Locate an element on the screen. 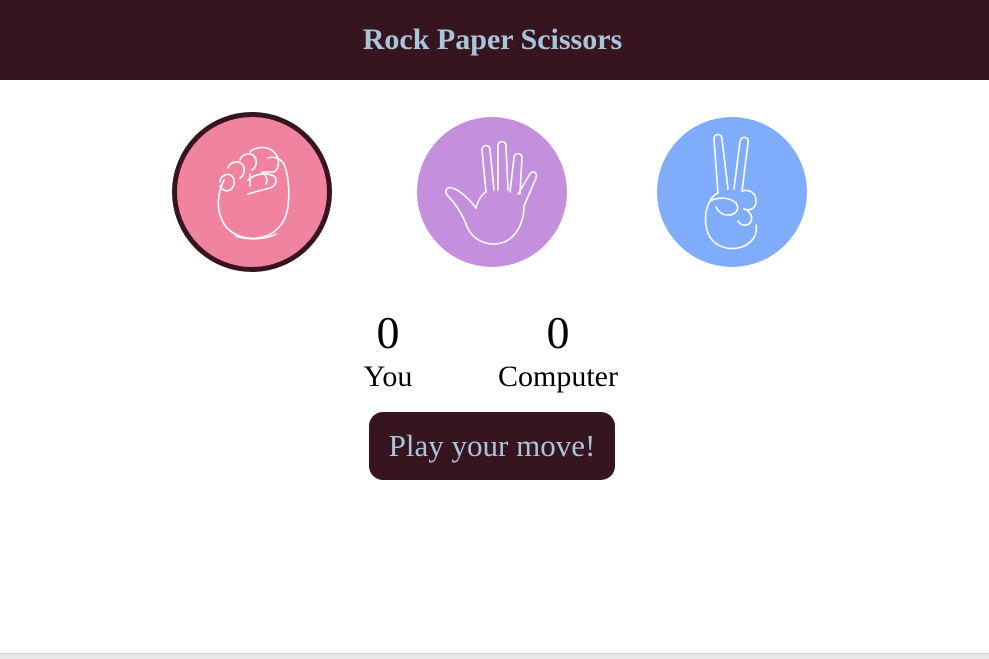 The width and height of the screenshot is (989, 659). player-score-label: You is located at coordinates (388, 376).